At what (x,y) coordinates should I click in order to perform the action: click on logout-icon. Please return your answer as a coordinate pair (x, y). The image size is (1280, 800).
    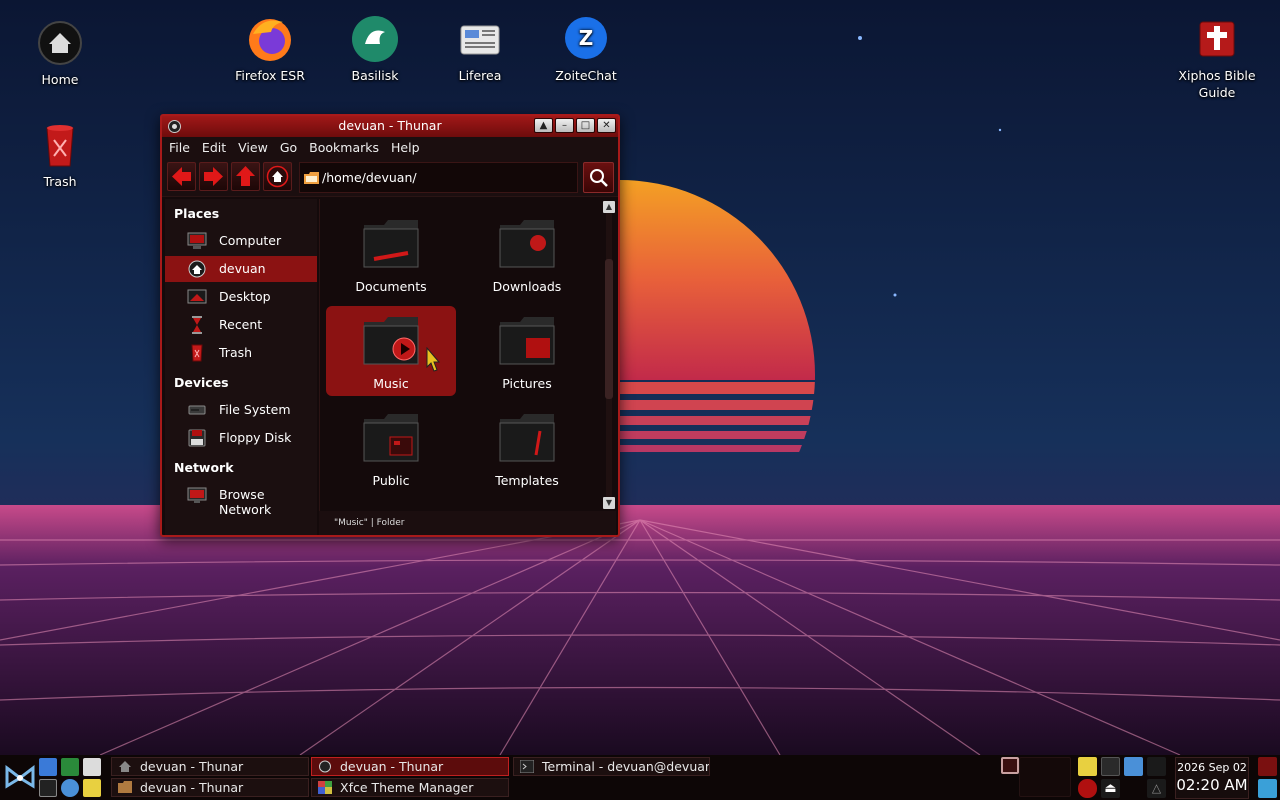
    Looking at the image, I should click on (1267, 766).